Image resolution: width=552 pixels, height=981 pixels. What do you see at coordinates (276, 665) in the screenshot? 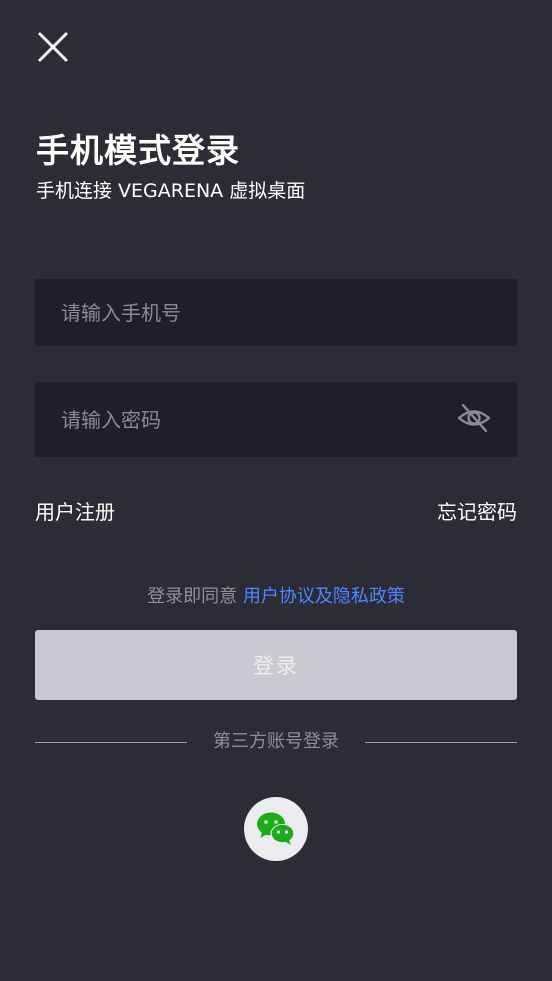
I see `login-button: 登录` at bounding box center [276, 665].